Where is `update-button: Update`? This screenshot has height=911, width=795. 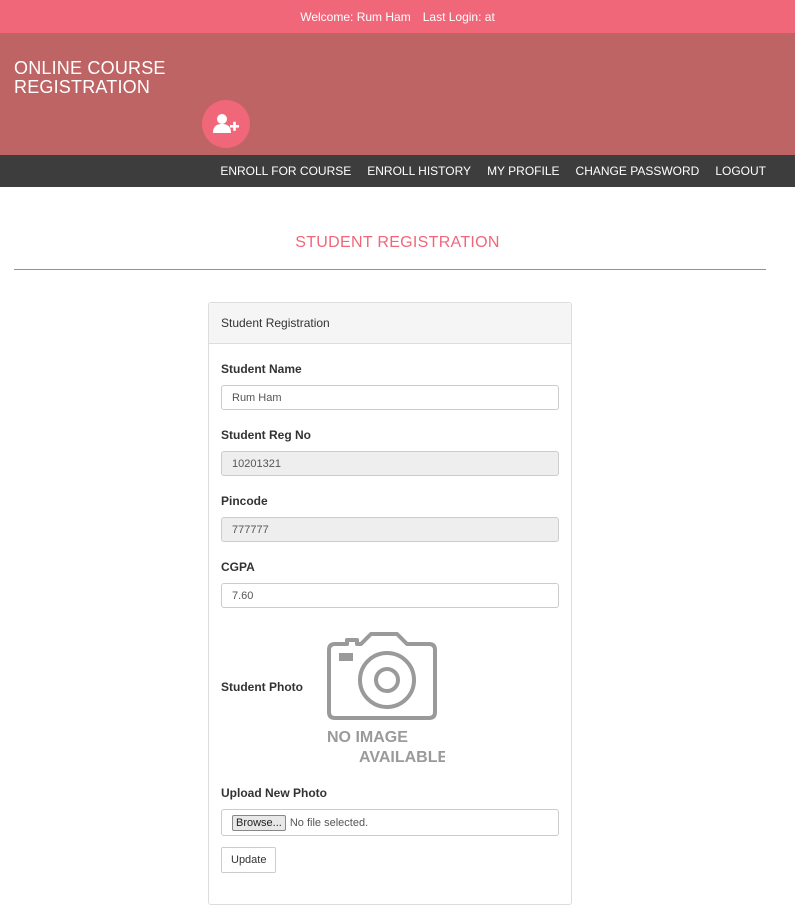 update-button: Update is located at coordinates (249, 860).